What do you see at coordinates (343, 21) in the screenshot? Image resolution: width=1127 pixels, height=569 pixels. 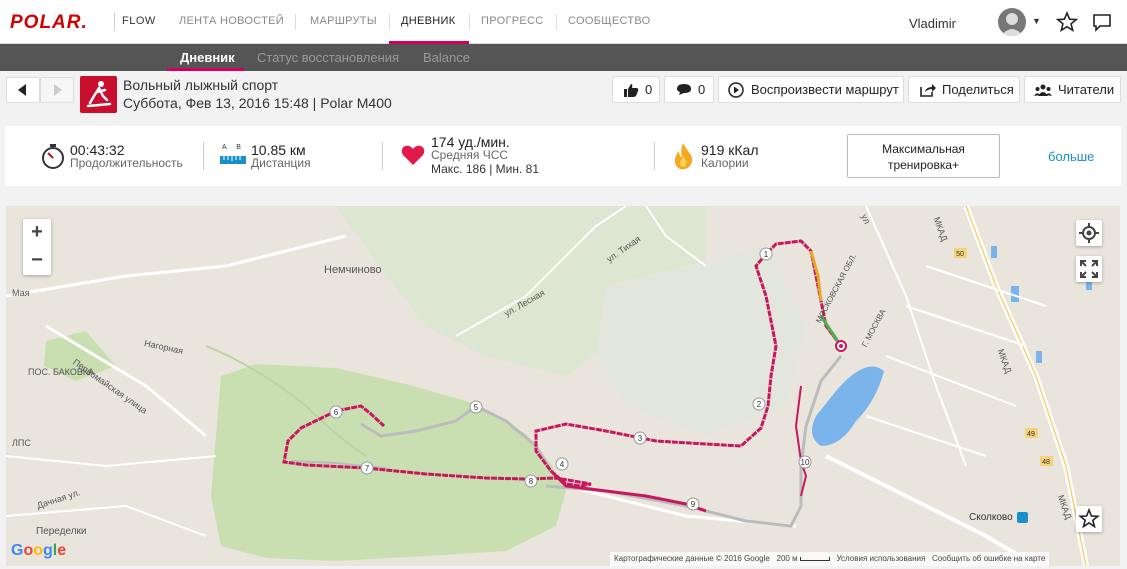 I see `nav-routes: МАРШРУТЫ` at bounding box center [343, 21].